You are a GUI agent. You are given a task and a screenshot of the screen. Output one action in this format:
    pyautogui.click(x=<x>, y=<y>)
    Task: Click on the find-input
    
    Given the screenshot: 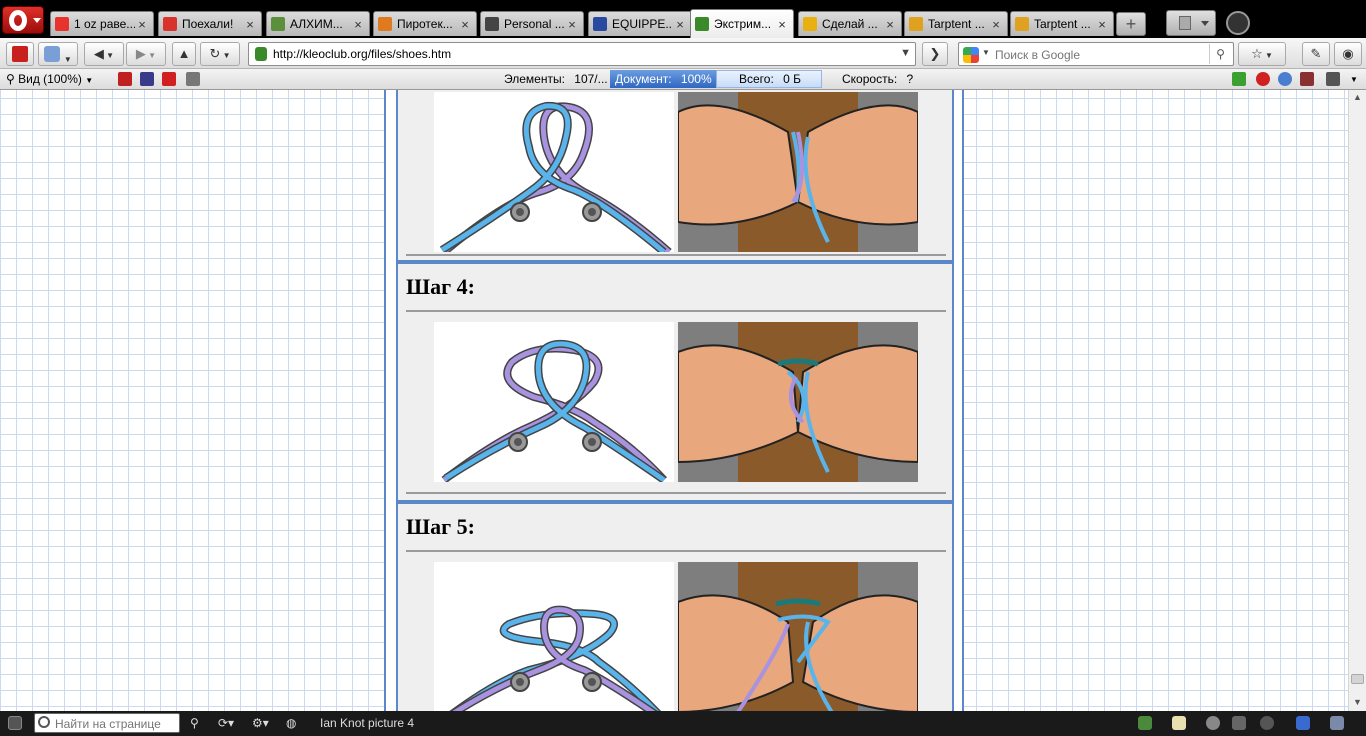 What is the action you would take?
    pyautogui.click(x=116, y=723)
    